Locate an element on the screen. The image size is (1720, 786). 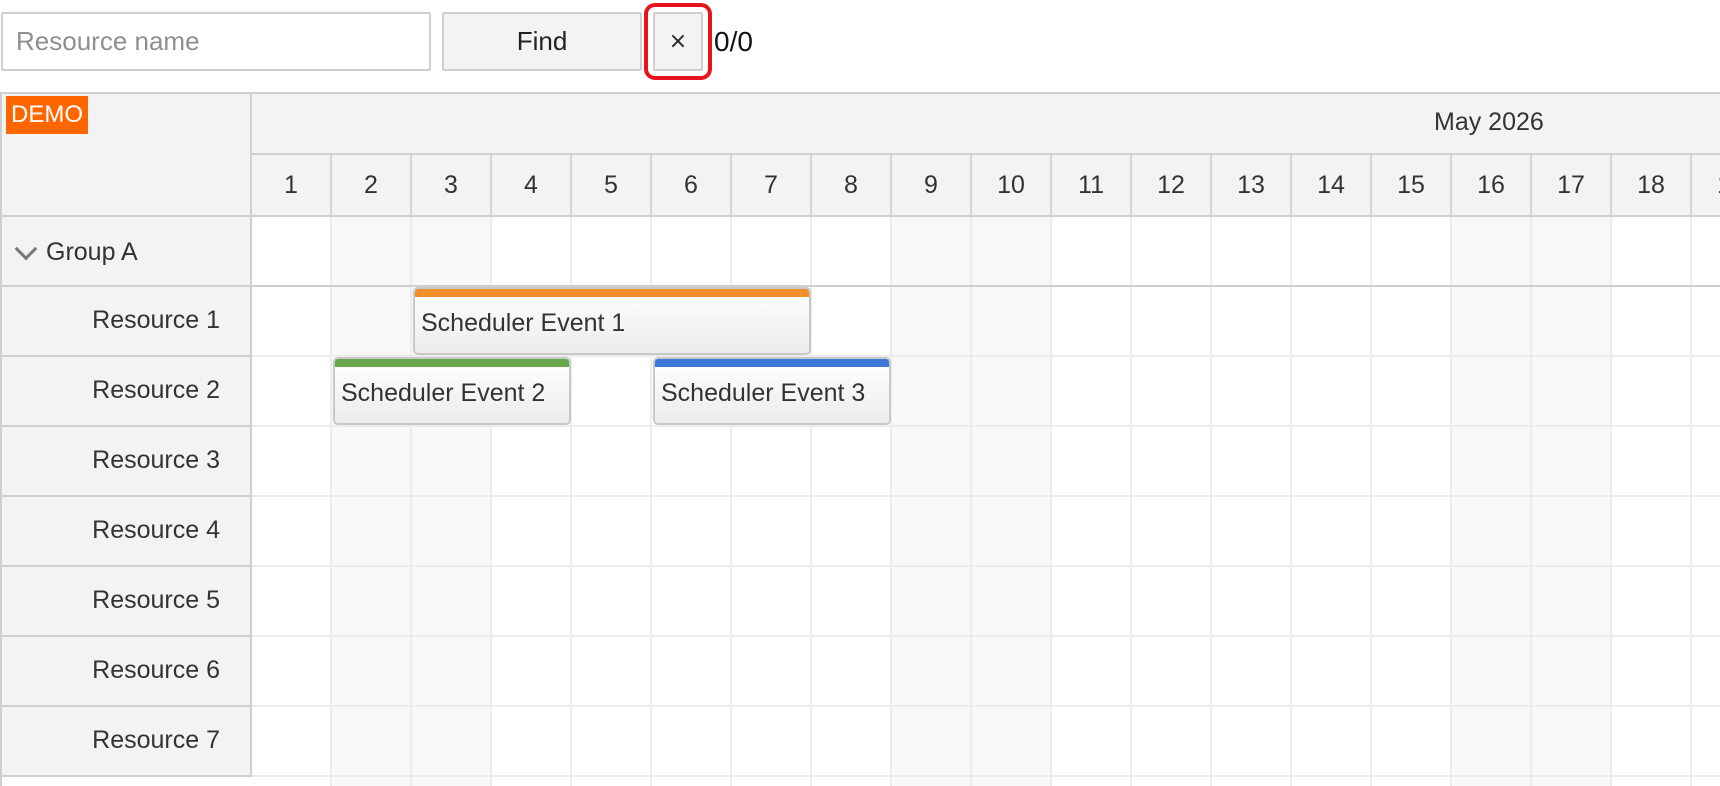
day-header-cell: 14 is located at coordinates (1332, 185).